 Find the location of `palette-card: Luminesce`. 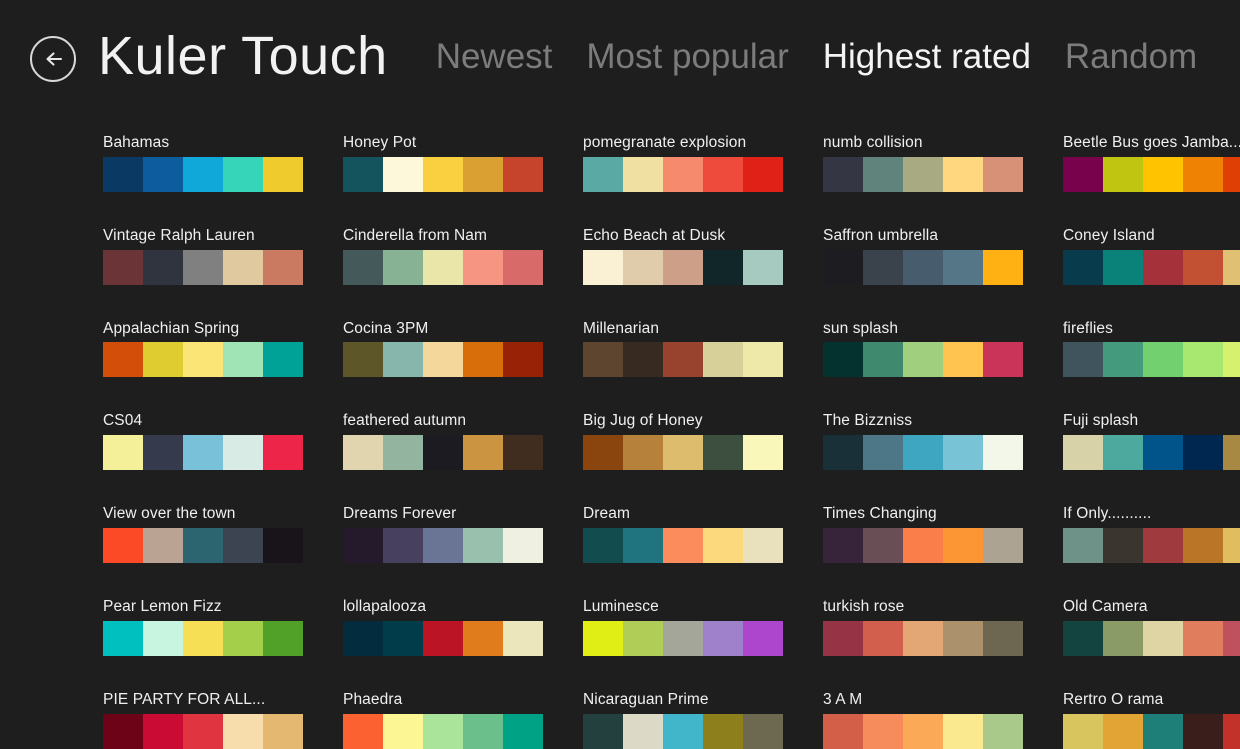

palette-card: Luminesce is located at coordinates (683, 627).